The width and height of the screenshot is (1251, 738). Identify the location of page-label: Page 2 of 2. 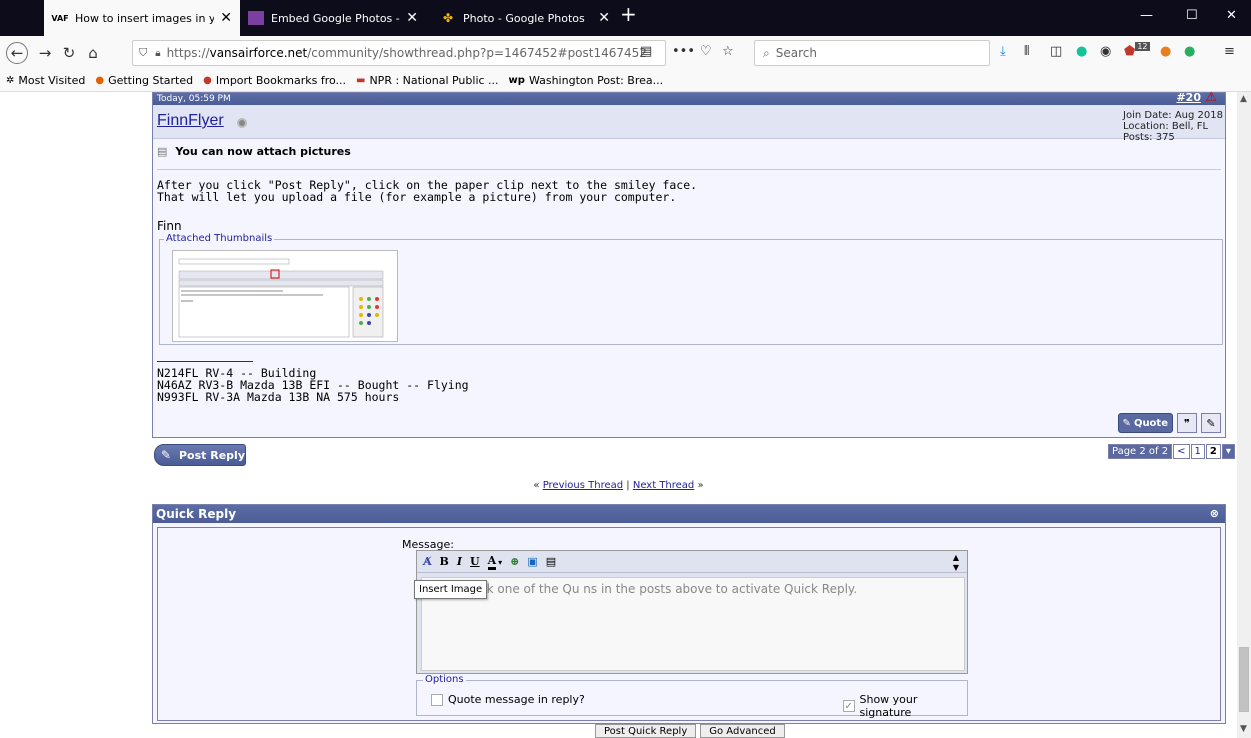
(1140, 451).